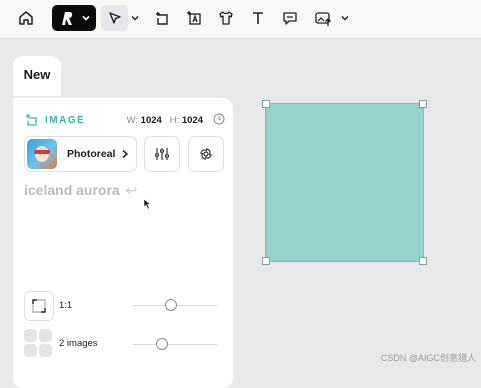 The image size is (481, 388). I want to click on resize-handle-top-right, so click(423, 104).